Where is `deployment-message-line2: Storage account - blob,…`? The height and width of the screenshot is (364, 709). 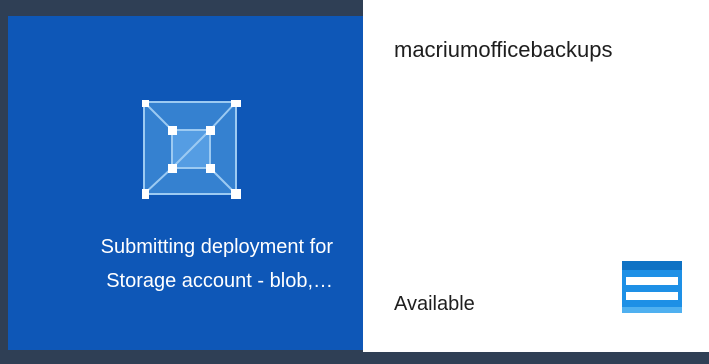 deployment-message-line2: Storage account - blob,… is located at coordinates (219, 281).